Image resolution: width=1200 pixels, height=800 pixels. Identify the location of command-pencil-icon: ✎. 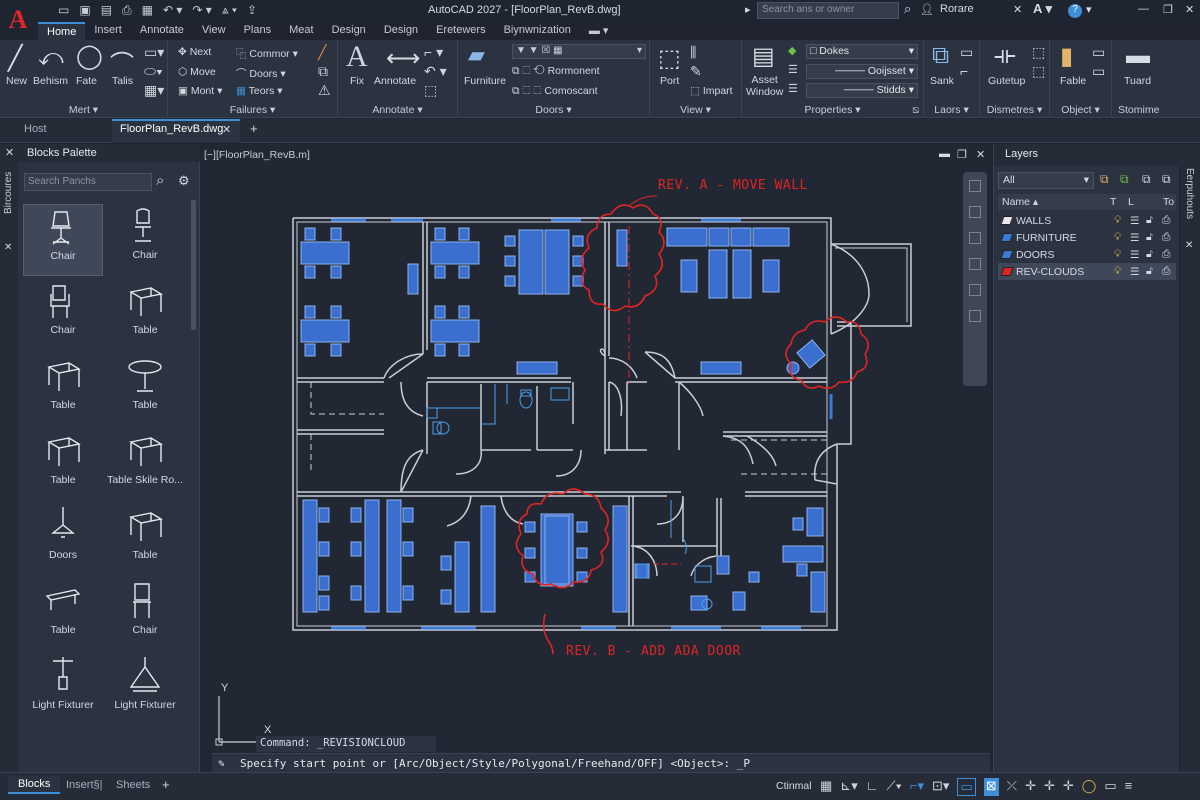
(221, 763).